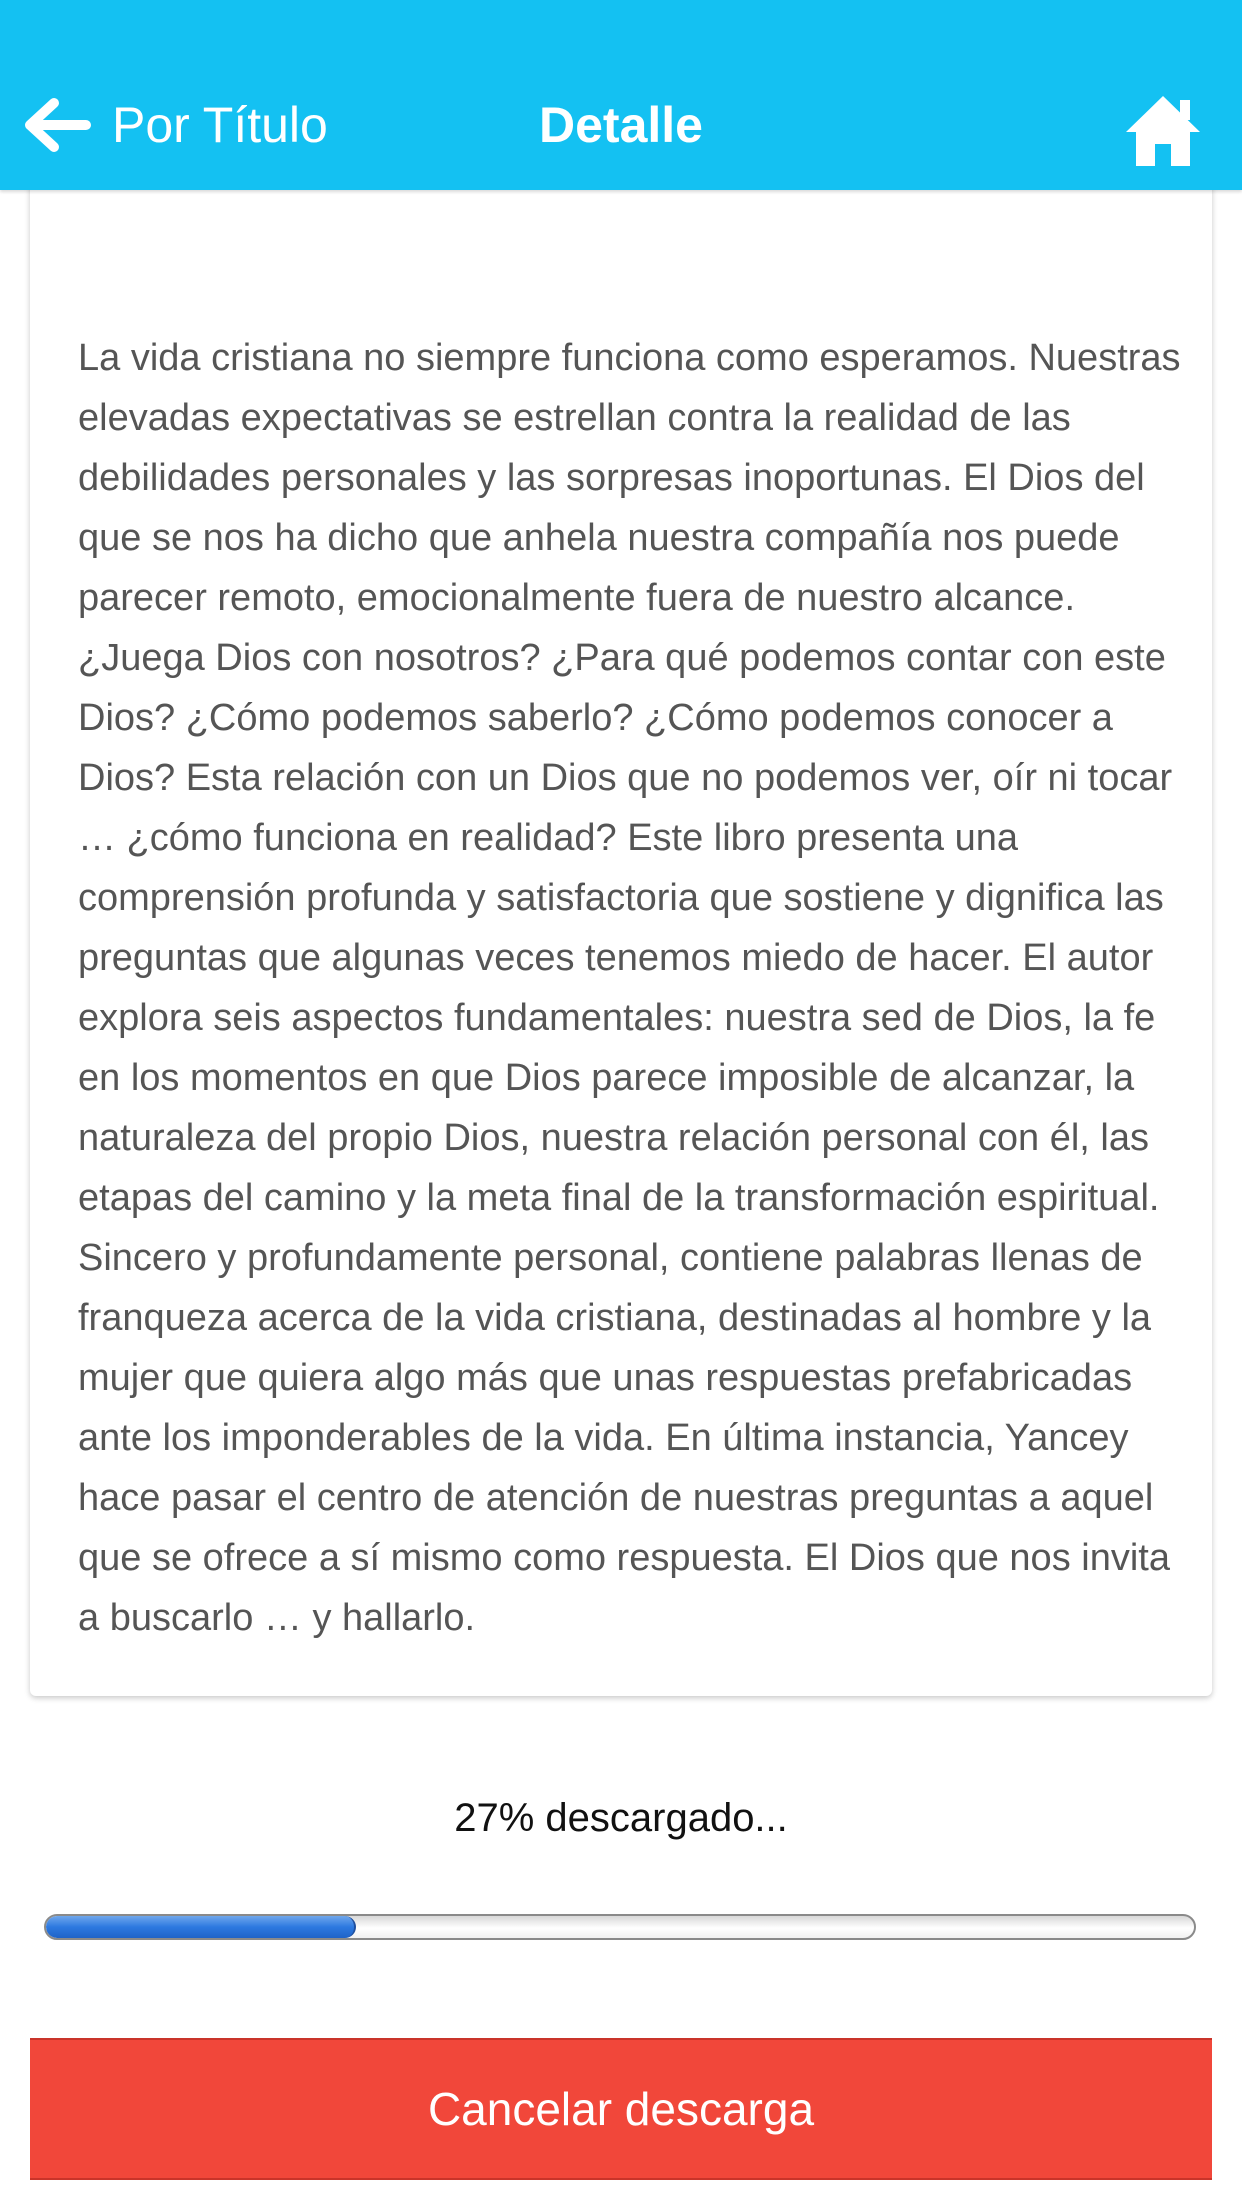 This screenshot has height=2208, width=1242. I want to click on home-icon, so click(1163, 130).